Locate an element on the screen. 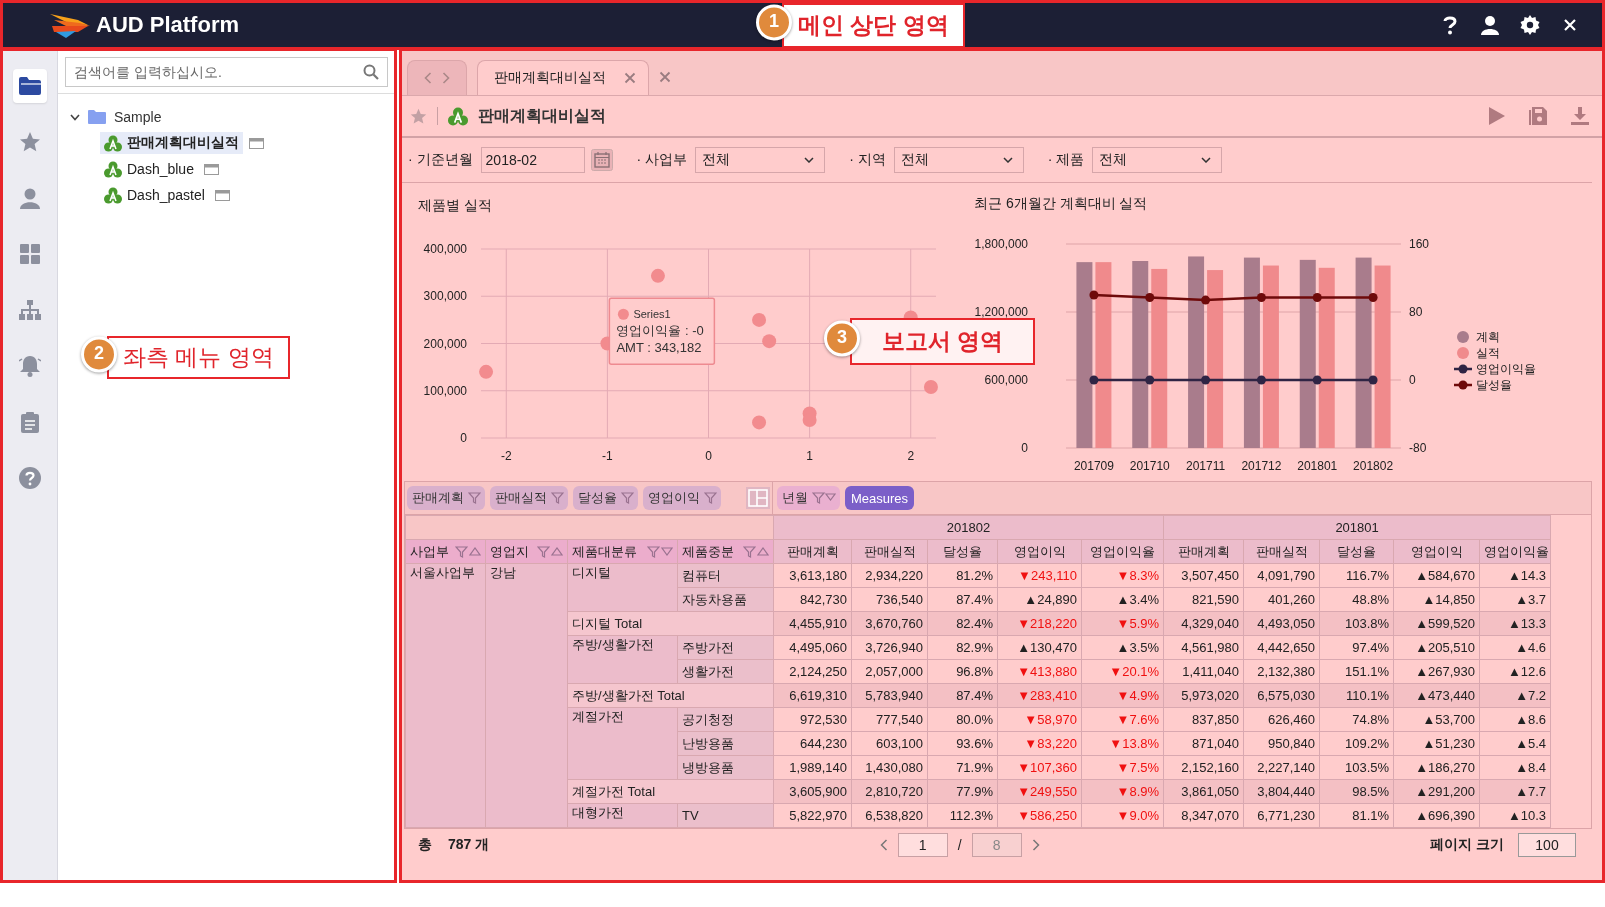 This screenshot has width=1605, height=907. chevron-icon is located at coordinates (75, 117).